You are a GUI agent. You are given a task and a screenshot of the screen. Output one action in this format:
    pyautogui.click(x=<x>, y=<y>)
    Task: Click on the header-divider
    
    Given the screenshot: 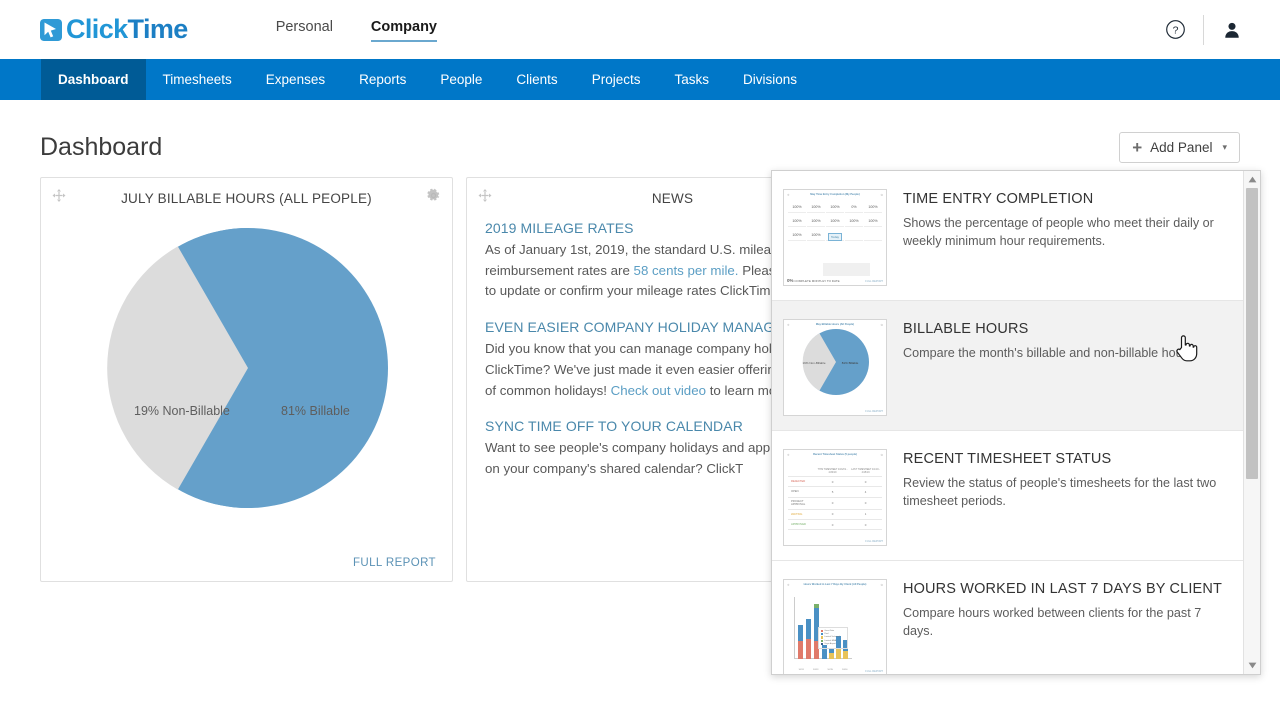 What is the action you would take?
    pyautogui.click(x=1203, y=29)
    